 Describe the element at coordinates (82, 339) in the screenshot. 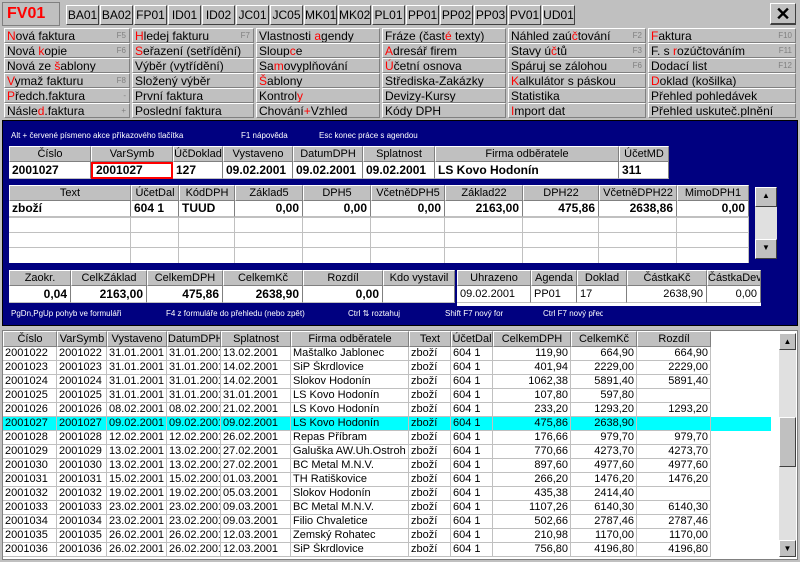

I see `list-header-1: VarSymb` at that location.